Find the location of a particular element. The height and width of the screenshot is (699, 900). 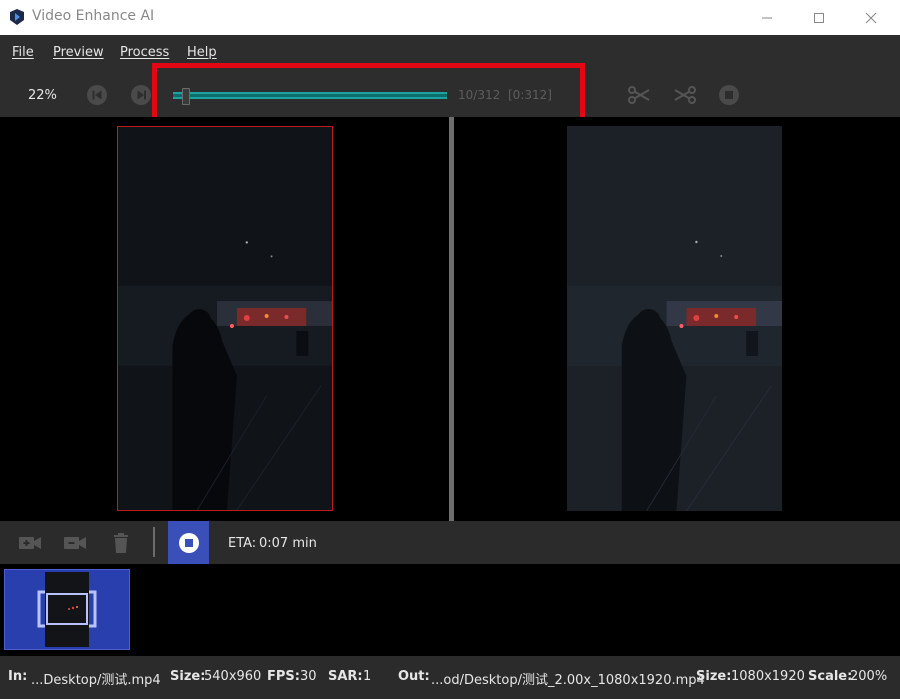

thumbnail-strip is located at coordinates (450, 610).